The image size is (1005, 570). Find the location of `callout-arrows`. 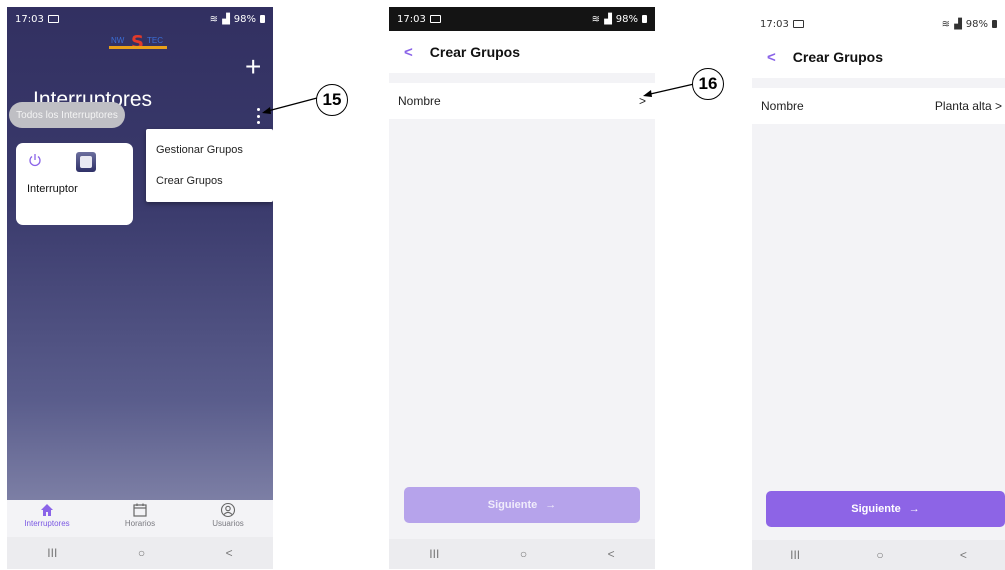

callout-arrows is located at coordinates (478, 98).